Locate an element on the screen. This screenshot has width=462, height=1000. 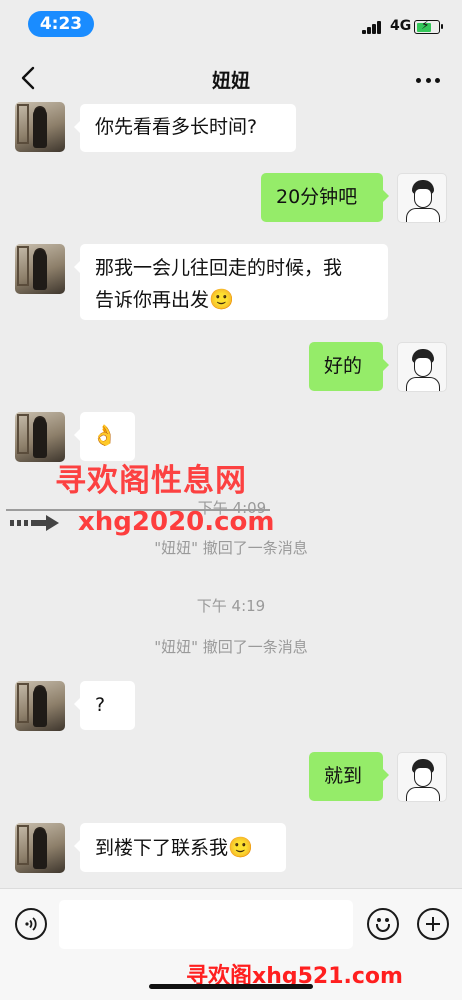
emoji-button is located at coordinates (383, 924).